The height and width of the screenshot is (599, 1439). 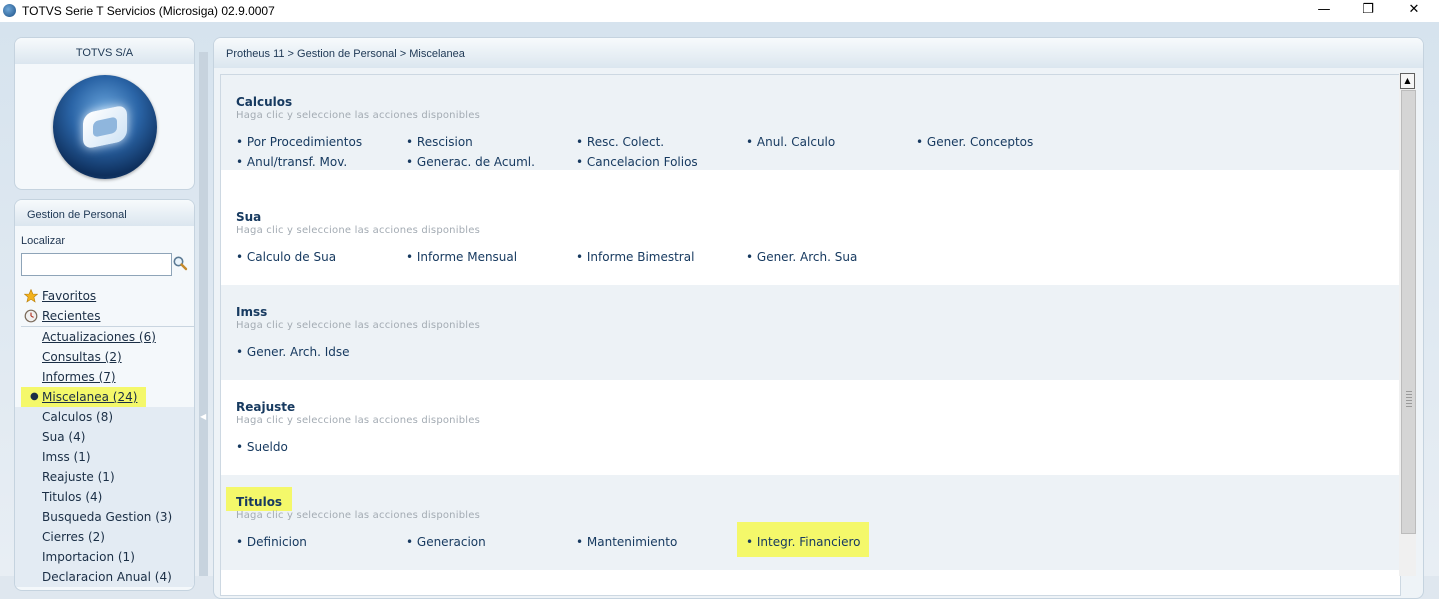 I want to click on tree-item-label: Calculos (8), so click(x=78, y=417).